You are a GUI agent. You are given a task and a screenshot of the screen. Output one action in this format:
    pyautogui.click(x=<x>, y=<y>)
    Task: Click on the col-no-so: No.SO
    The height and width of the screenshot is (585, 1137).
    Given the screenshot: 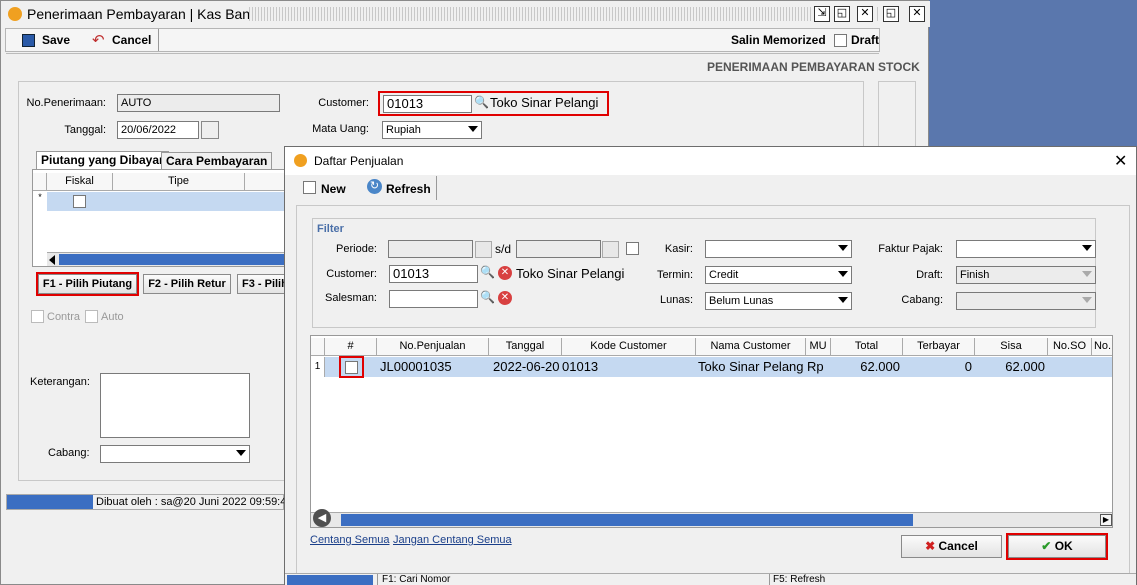 What is the action you would take?
    pyautogui.click(x=1070, y=347)
    